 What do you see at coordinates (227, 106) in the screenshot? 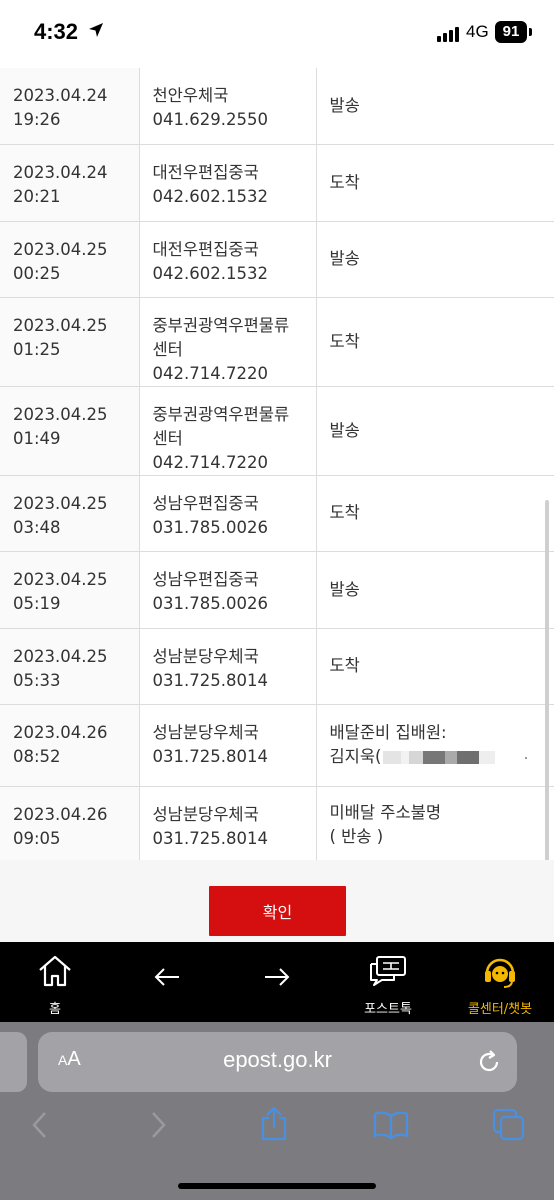
I see `office-cell: 천안우체국 041.629.2550` at bounding box center [227, 106].